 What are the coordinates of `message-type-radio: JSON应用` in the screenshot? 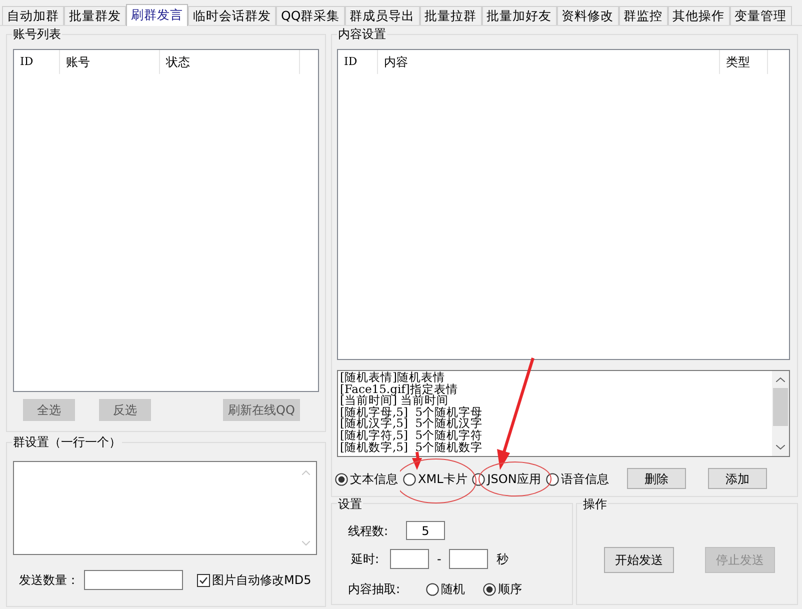 It's located at (506, 479).